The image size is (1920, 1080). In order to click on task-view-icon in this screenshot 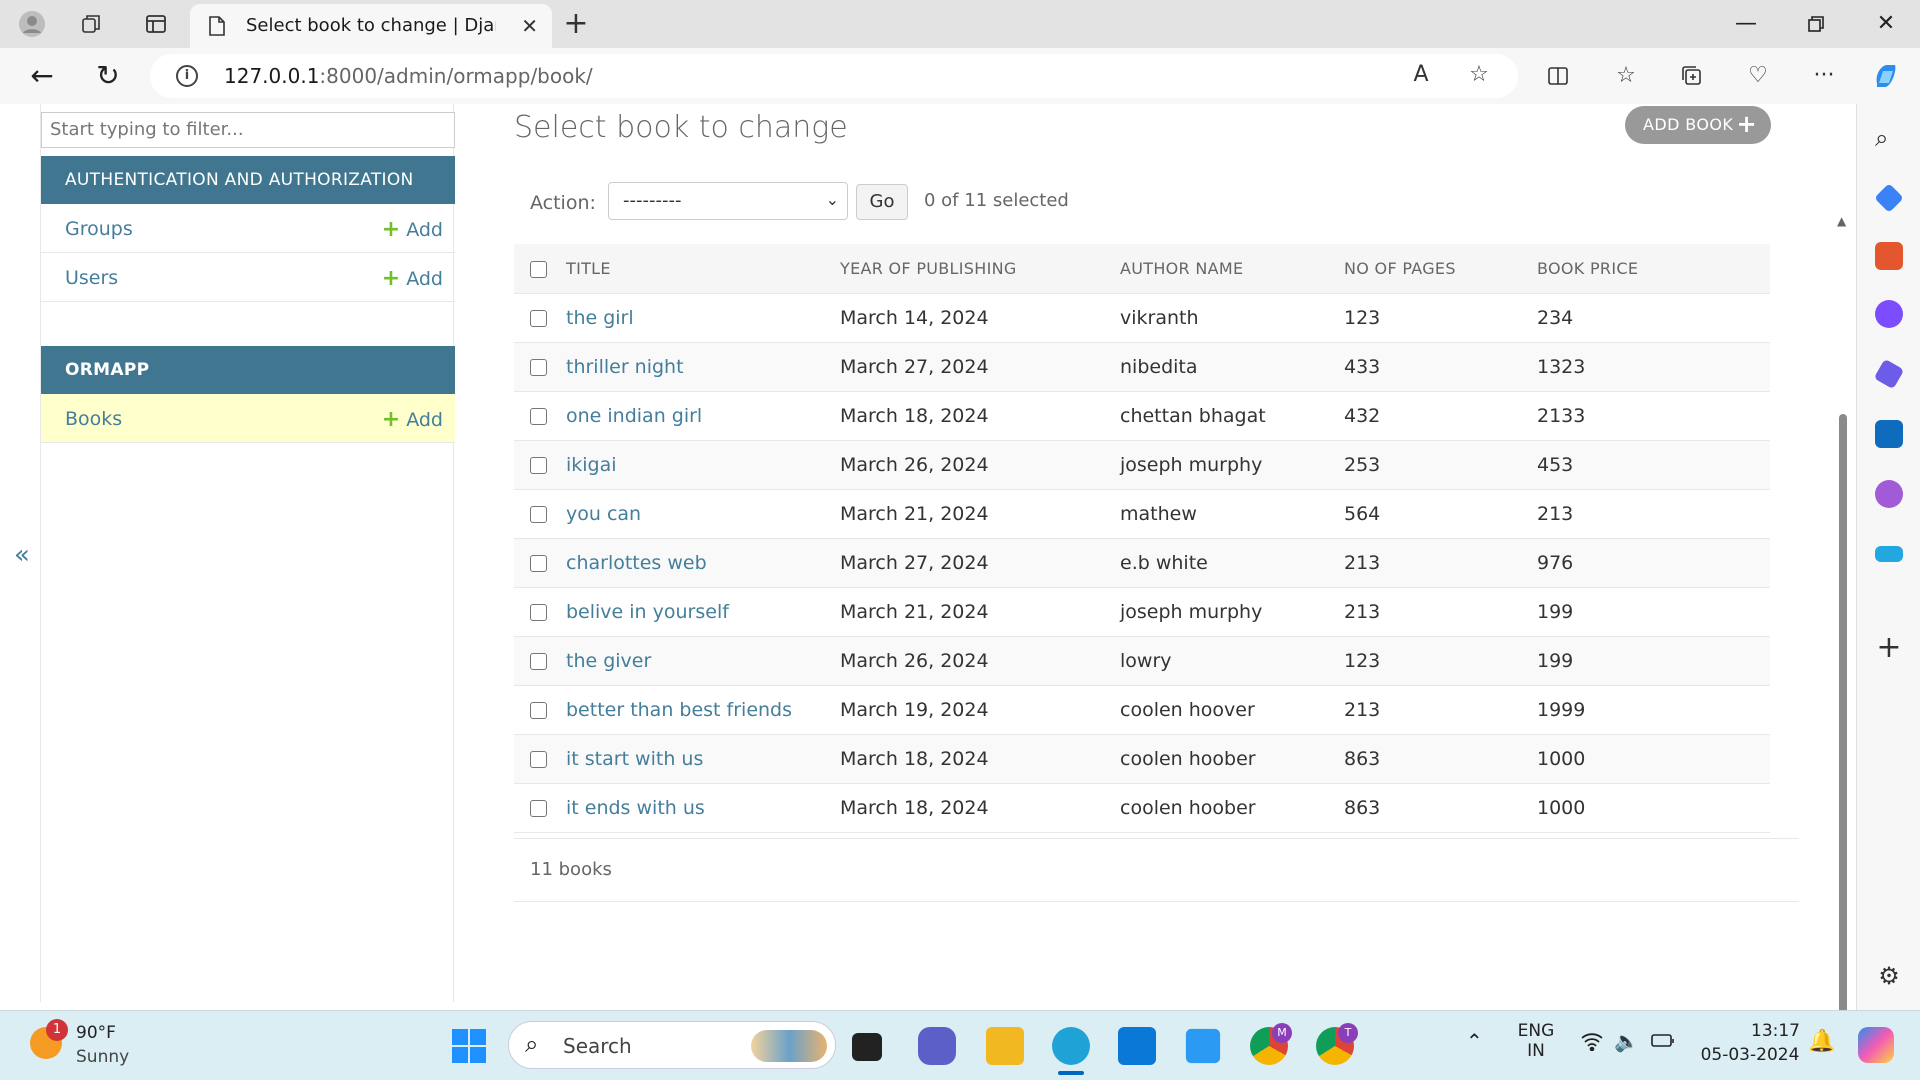, I will do `click(867, 1047)`.